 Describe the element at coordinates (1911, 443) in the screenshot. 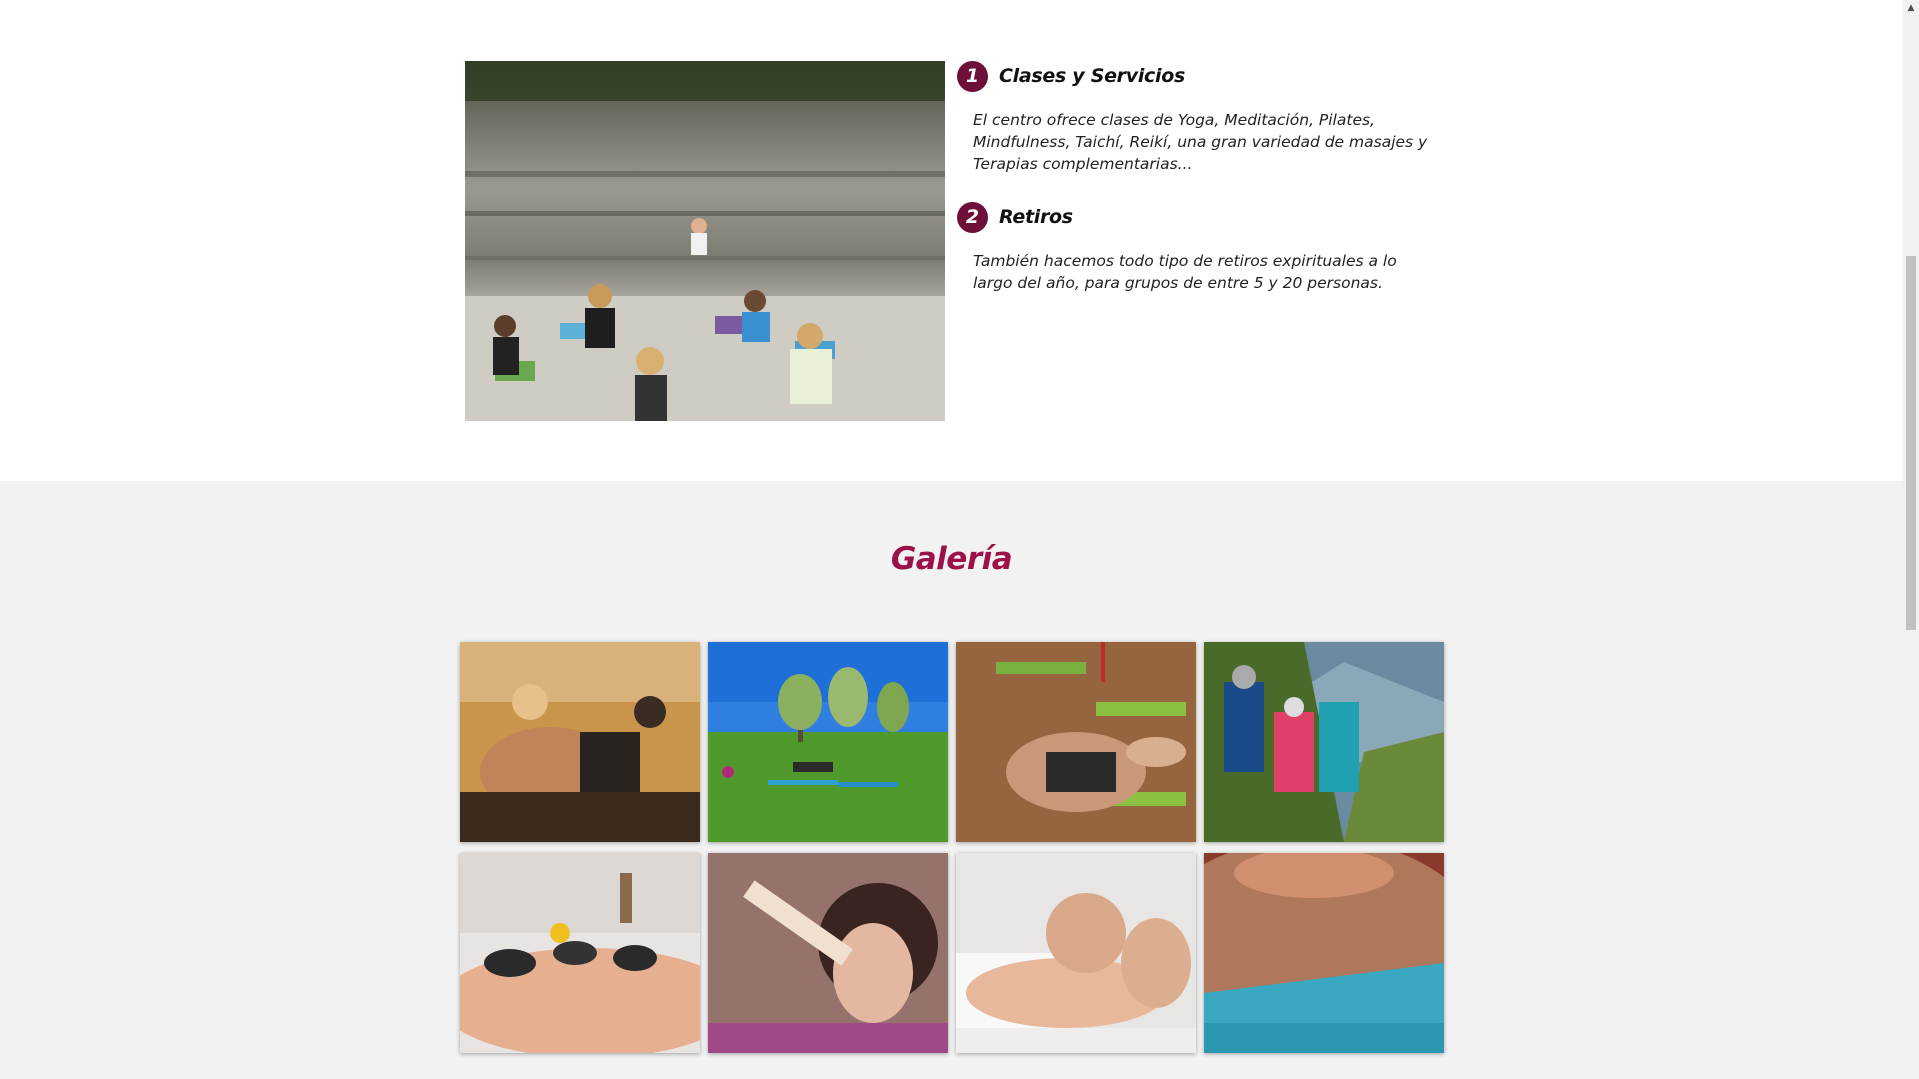

I see `scrollbar-thumb` at that location.